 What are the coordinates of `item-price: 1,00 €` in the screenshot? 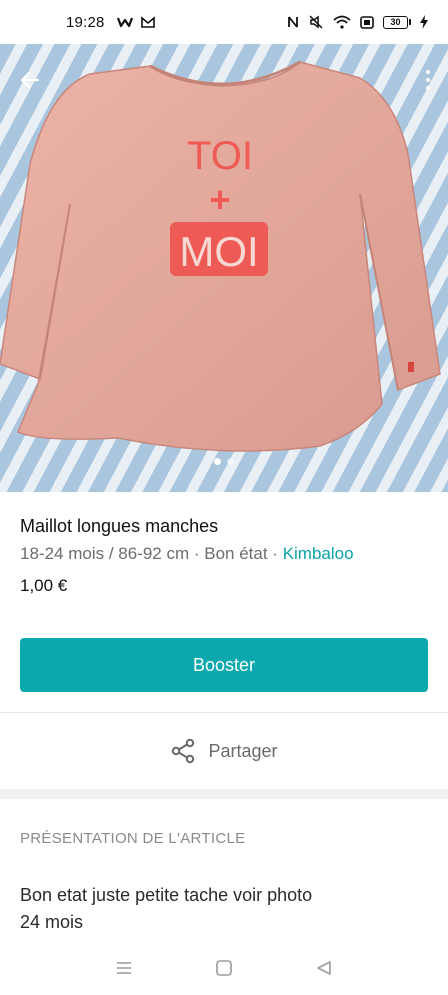 It's located at (44, 585).